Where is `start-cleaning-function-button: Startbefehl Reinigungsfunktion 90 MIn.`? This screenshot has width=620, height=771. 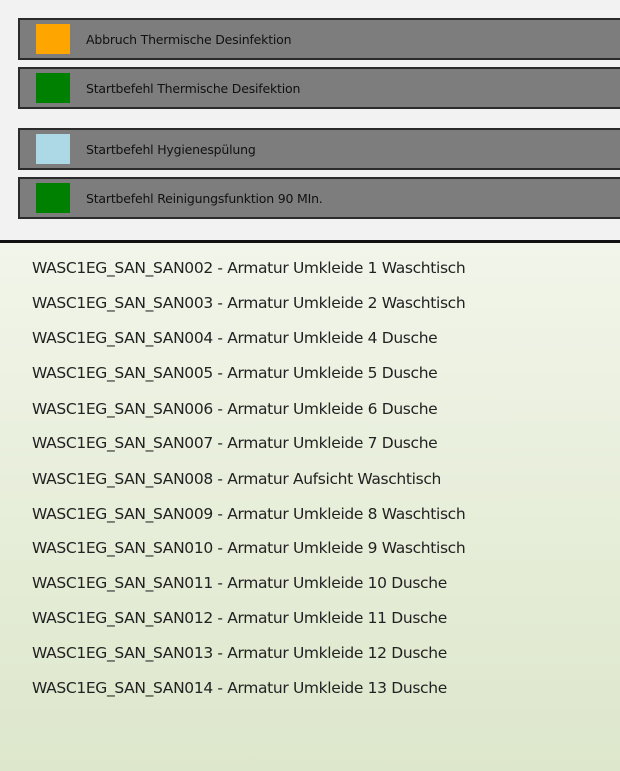 start-cleaning-function-button: Startbefehl Reinigungsfunktion 90 MIn. is located at coordinates (319, 198).